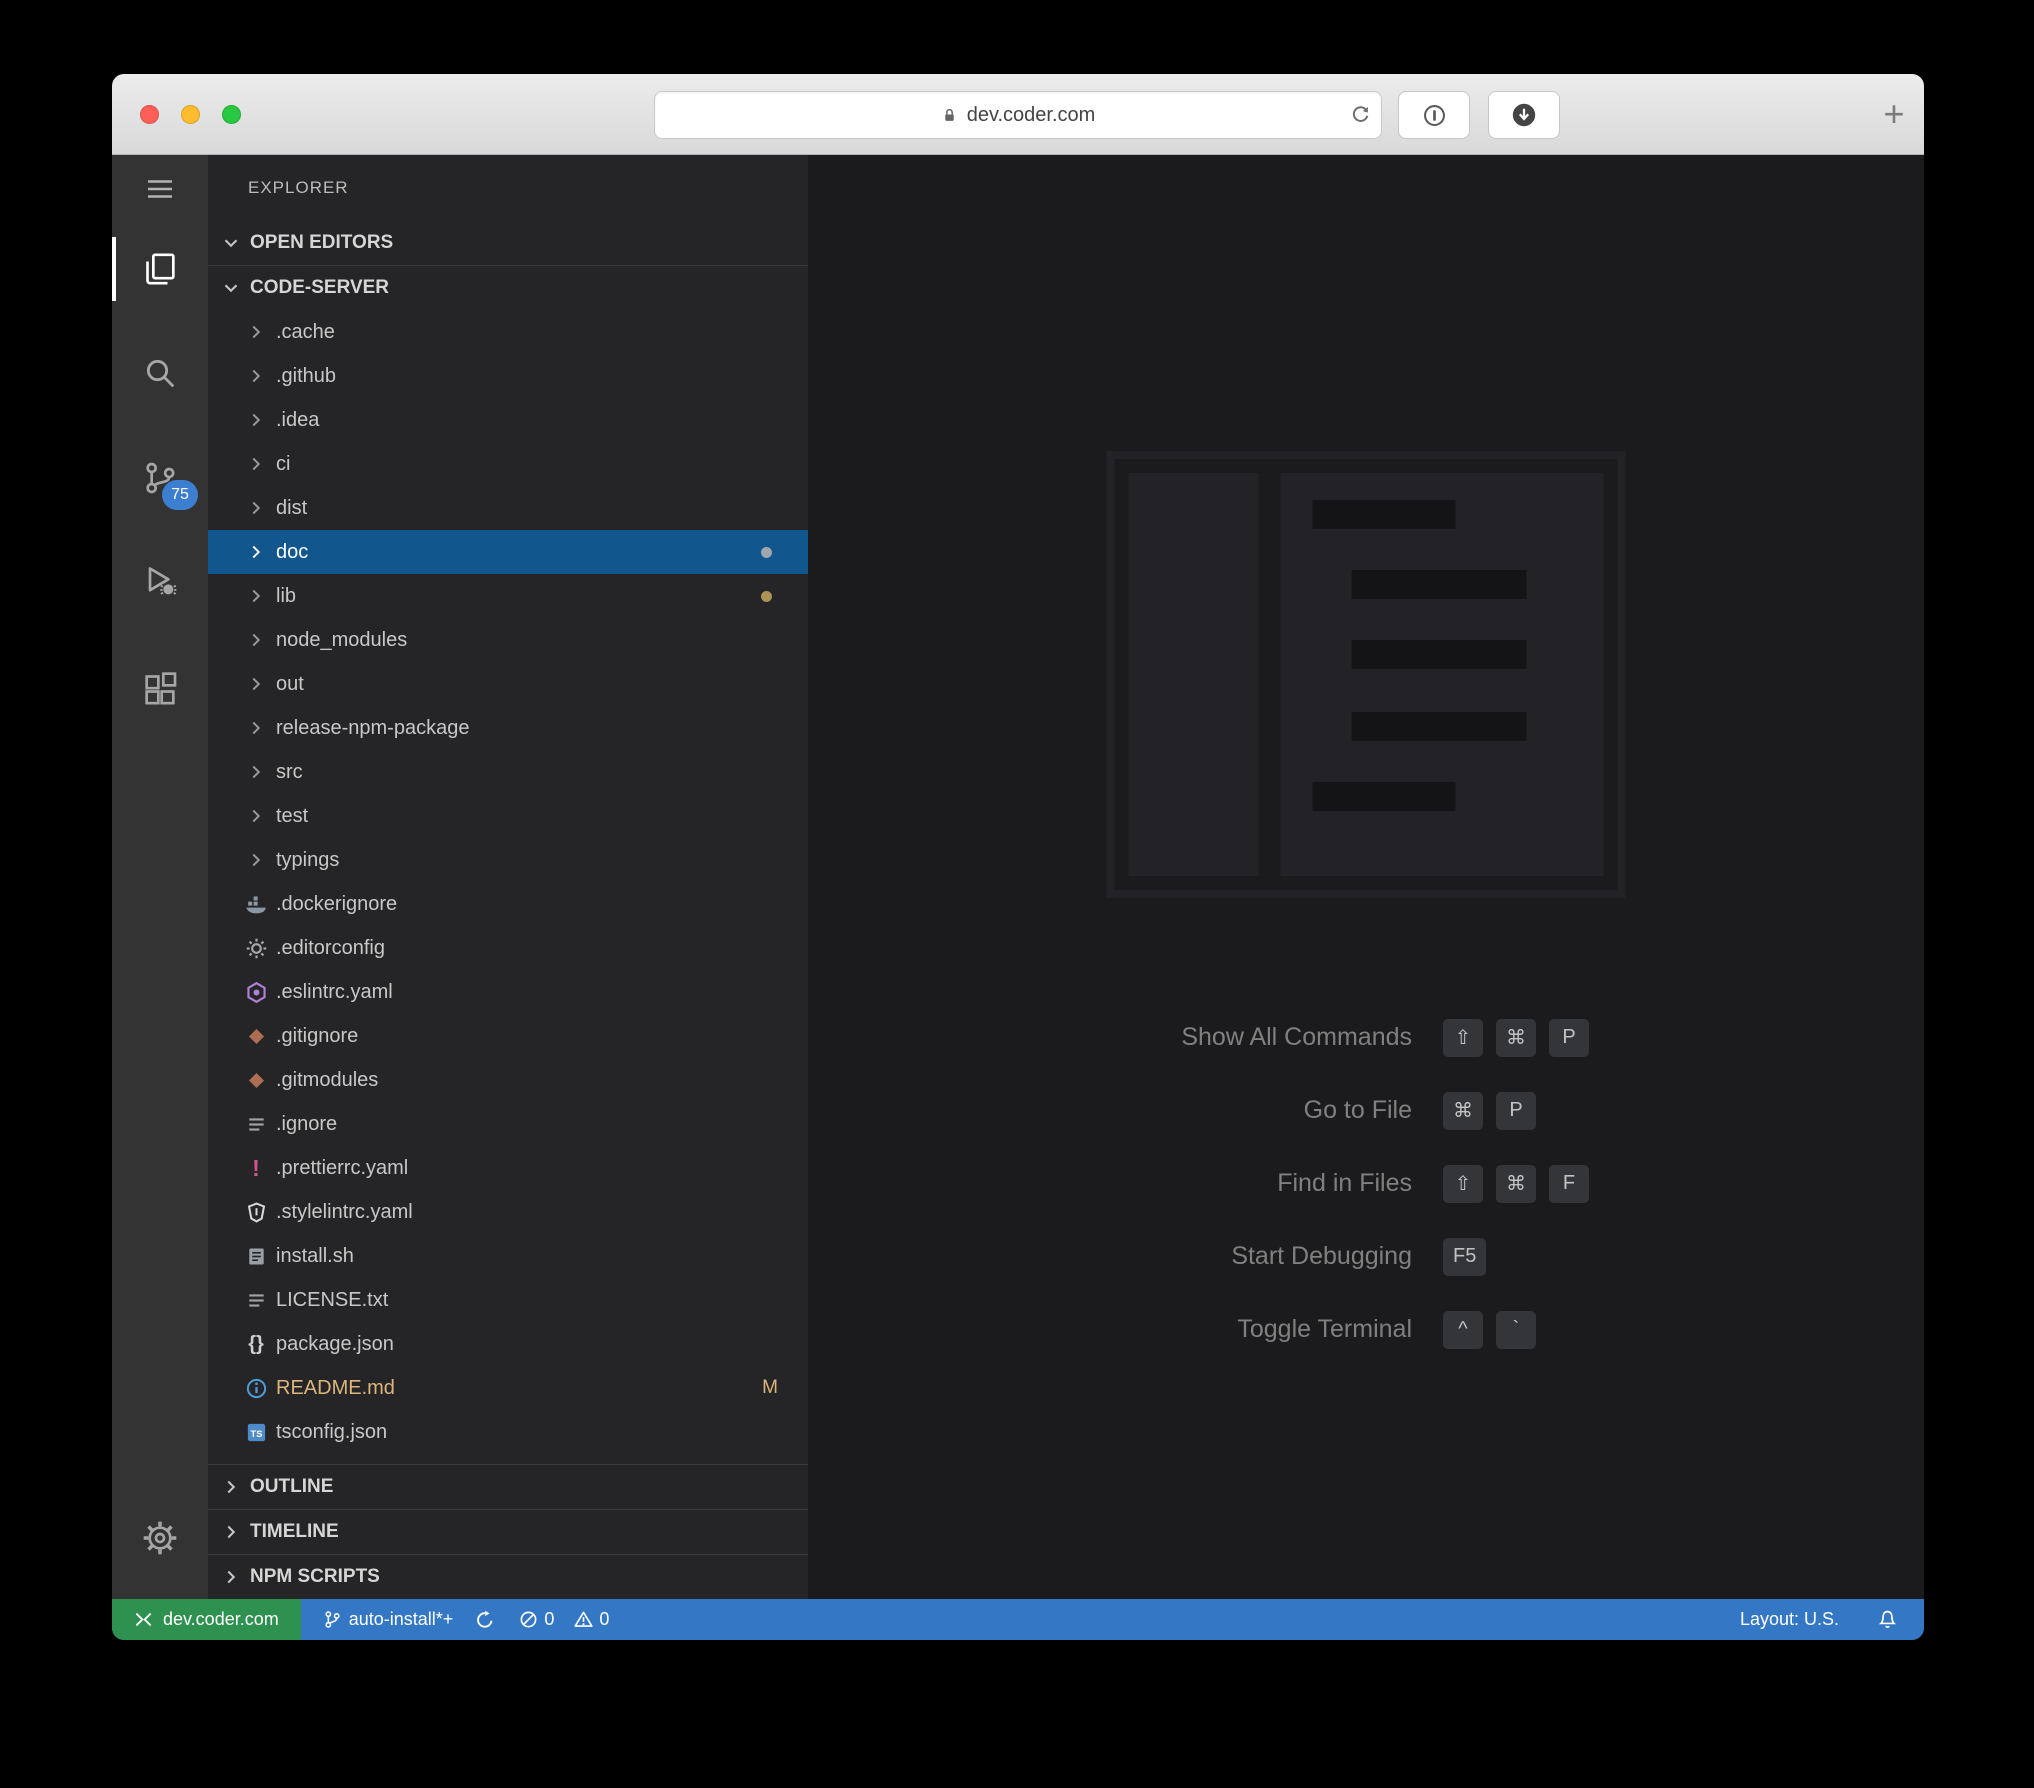 Image resolution: width=2034 pixels, height=1788 pixels. I want to click on tree-item-.gitignore: .gitignore, so click(508, 1036).